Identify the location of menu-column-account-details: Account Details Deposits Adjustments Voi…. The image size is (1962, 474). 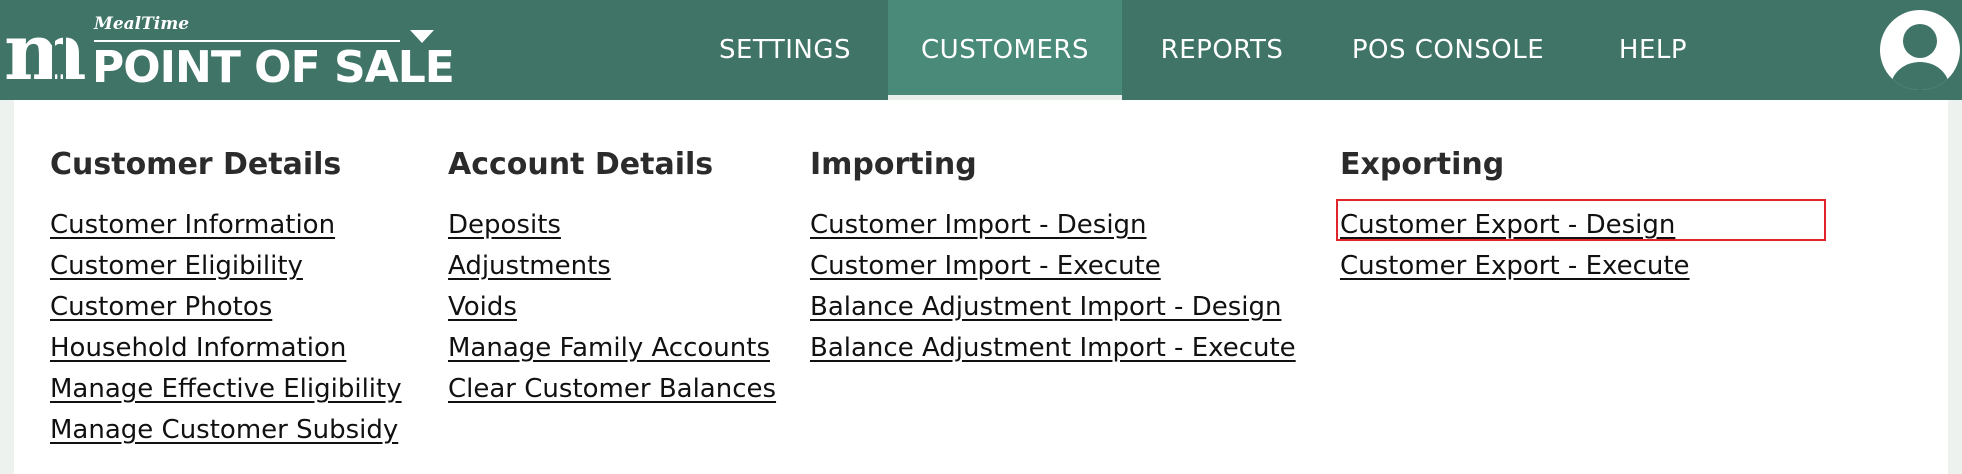
(612, 274).